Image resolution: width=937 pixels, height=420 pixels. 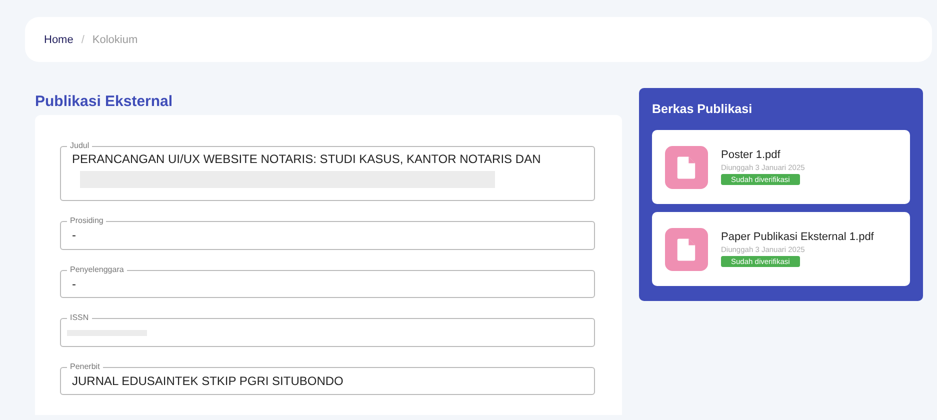 I want to click on file-name: Paper Publikasi Eksternal 1.pdf, so click(x=797, y=237).